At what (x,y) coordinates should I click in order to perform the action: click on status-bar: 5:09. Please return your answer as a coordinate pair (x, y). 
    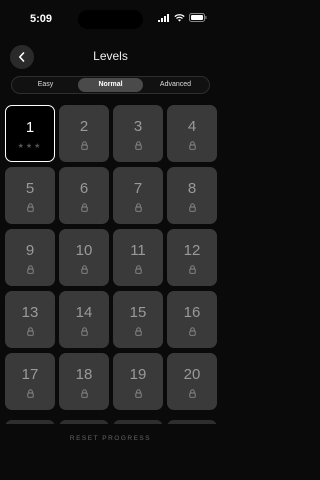
    Looking at the image, I should click on (110, 19).